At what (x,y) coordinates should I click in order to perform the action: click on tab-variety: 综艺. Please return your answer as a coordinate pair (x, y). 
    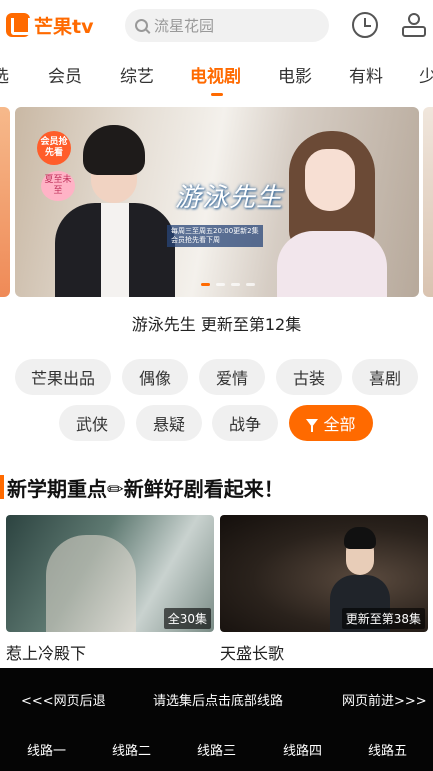
    Looking at the image, I should click on (137, 74).